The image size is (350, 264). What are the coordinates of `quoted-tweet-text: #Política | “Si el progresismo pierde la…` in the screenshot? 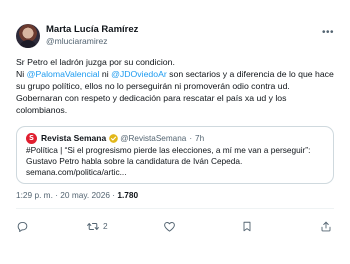 It's located at (175, 161).